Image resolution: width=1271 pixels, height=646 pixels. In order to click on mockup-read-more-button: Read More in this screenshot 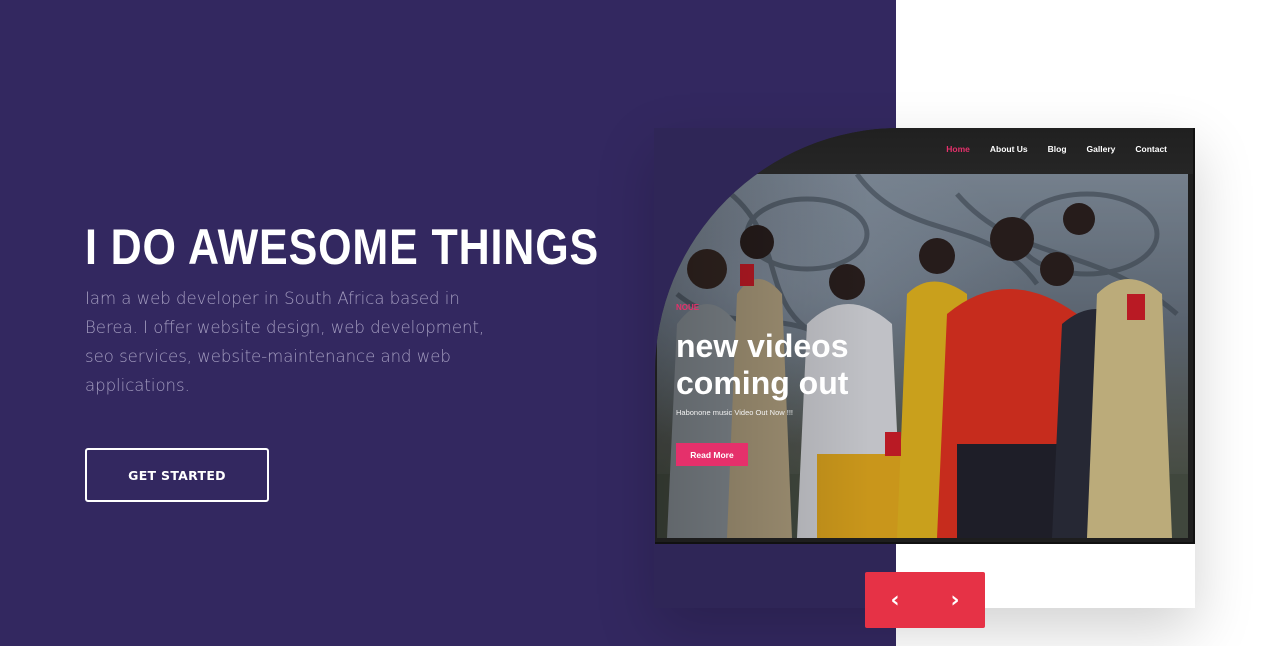, I will do `click(712, 454)`.